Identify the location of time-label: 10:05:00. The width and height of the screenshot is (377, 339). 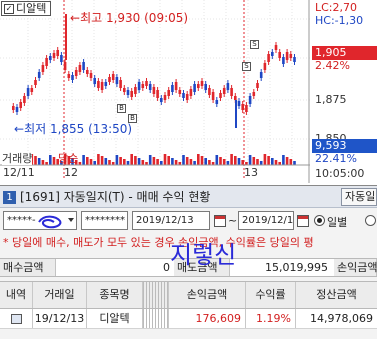
(340, 173).